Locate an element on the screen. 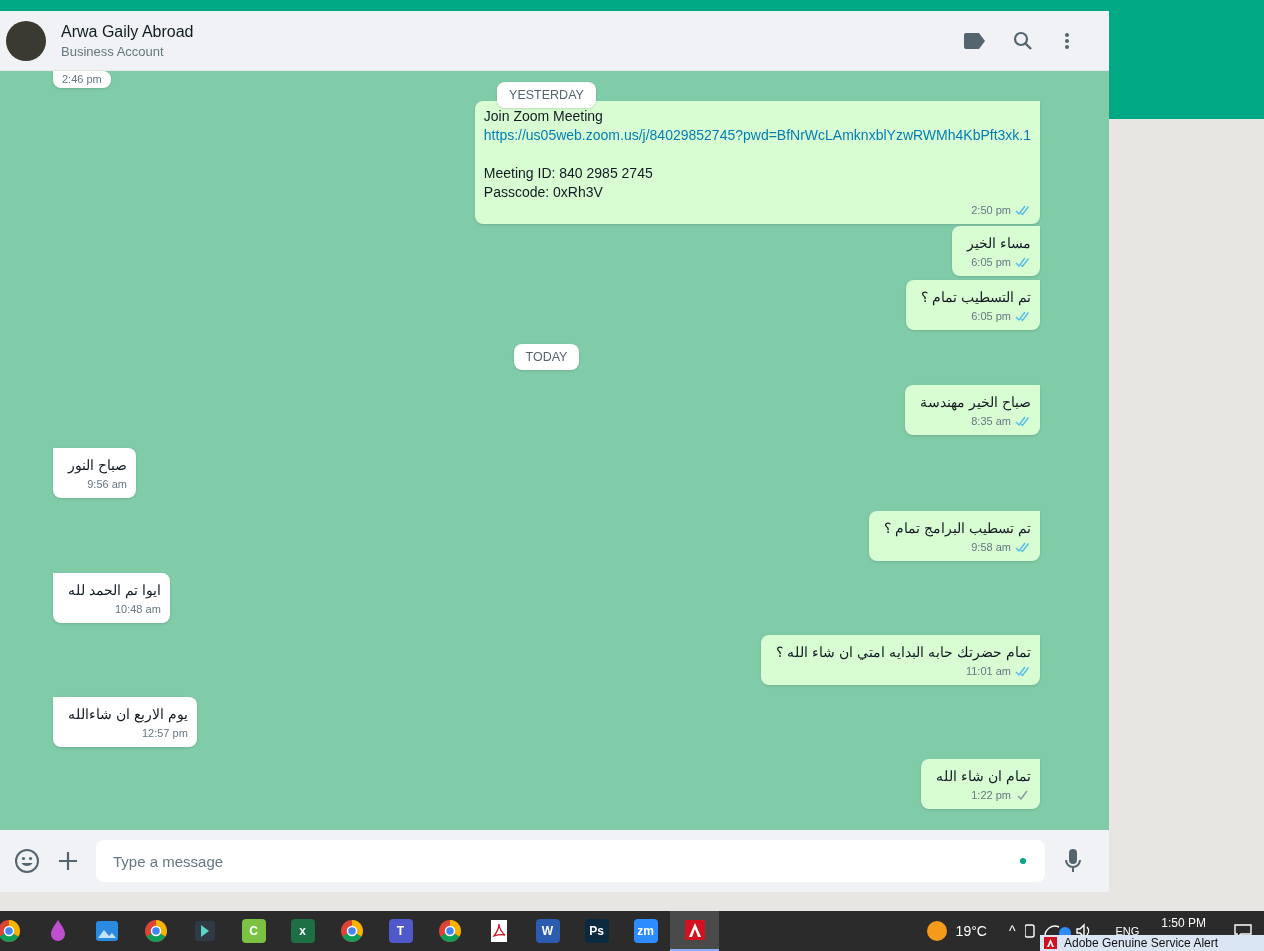  editor-icon is located at coordinates (204, 931).